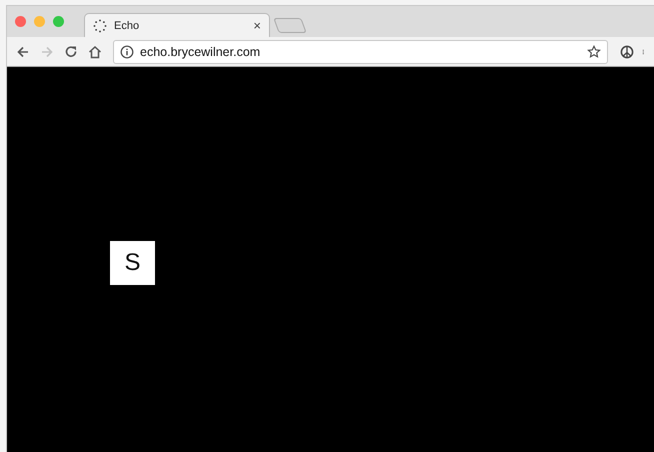 The height and width of the screenshot is (452, 654). What do you see at coordinates (71, 52) in the screenshot?
I see `reload-icon` at bounding box center [71, 52].